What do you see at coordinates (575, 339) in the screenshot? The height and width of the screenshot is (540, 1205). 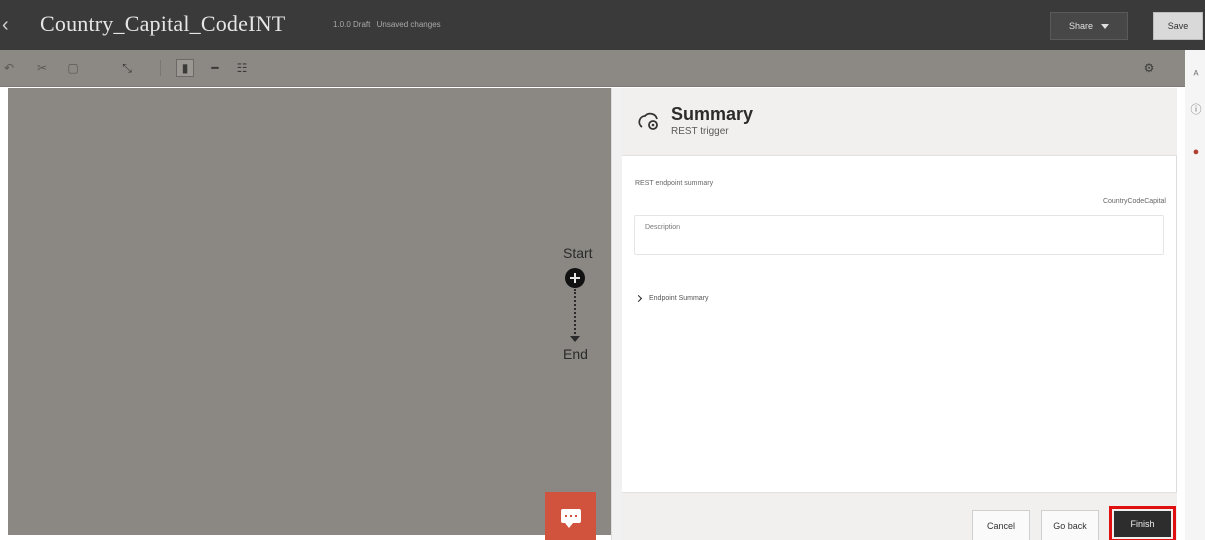 I see `arrow-down-icon` at bounding box center [575, 339].